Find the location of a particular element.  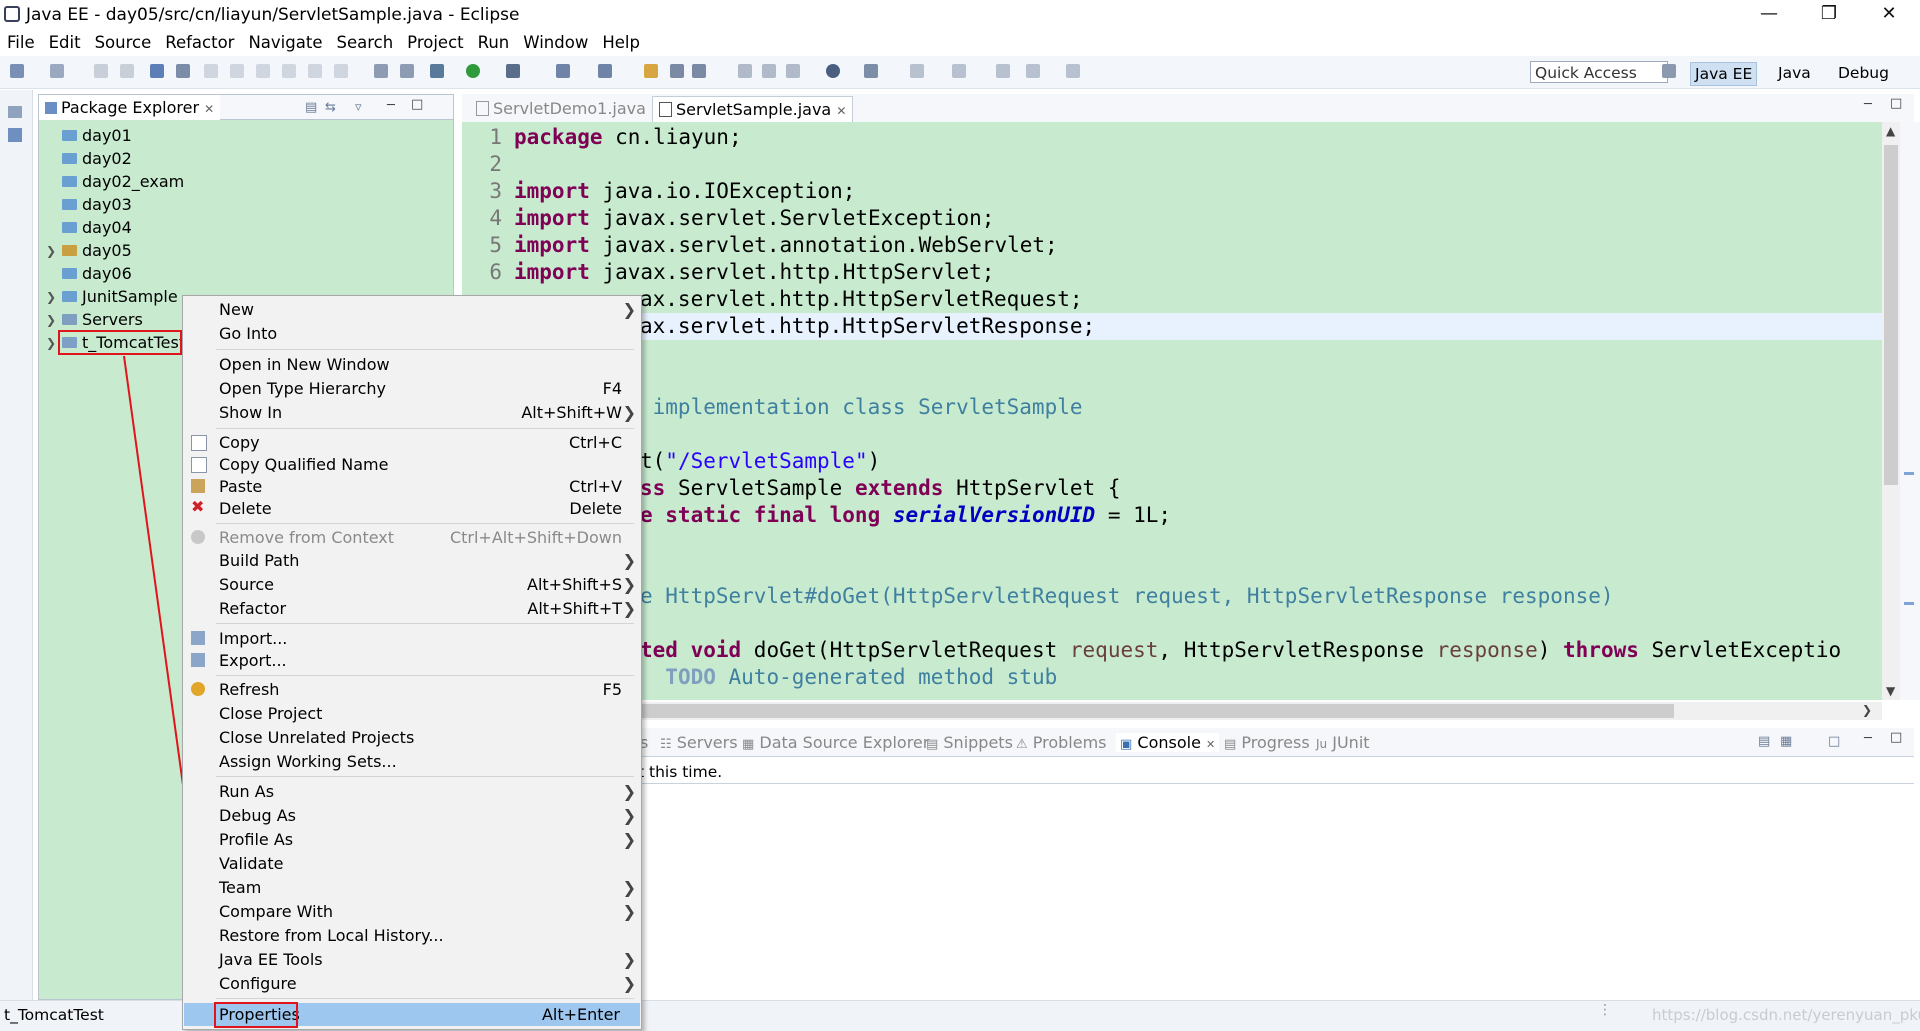

tree-item-day04: day04 is located at coordinates (107, 227).